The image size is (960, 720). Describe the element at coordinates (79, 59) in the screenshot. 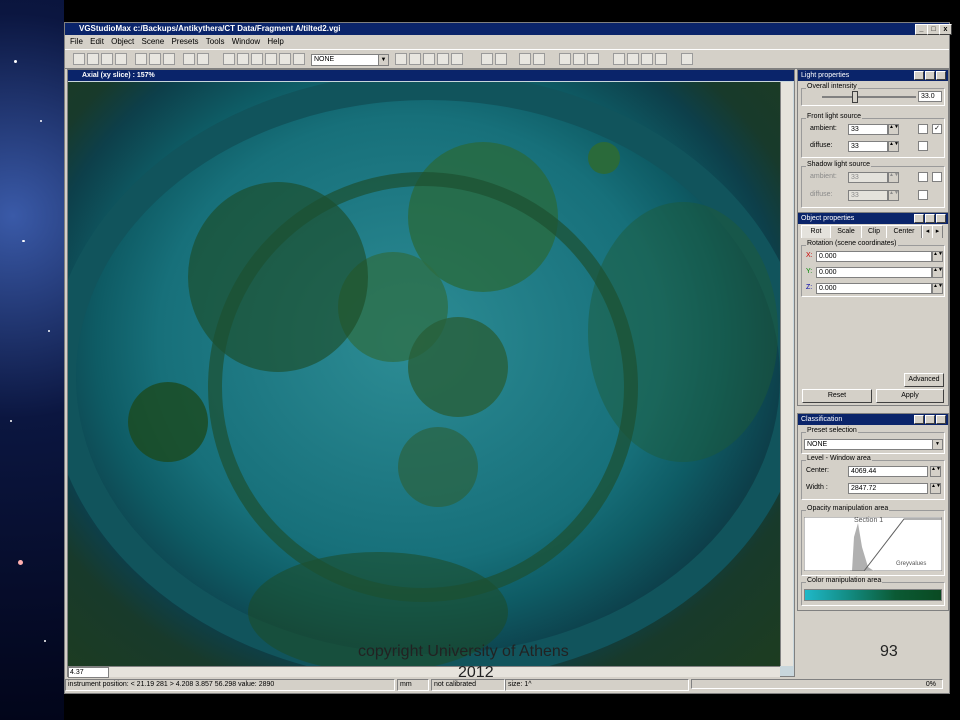

I see `new-file-icon` at that location.